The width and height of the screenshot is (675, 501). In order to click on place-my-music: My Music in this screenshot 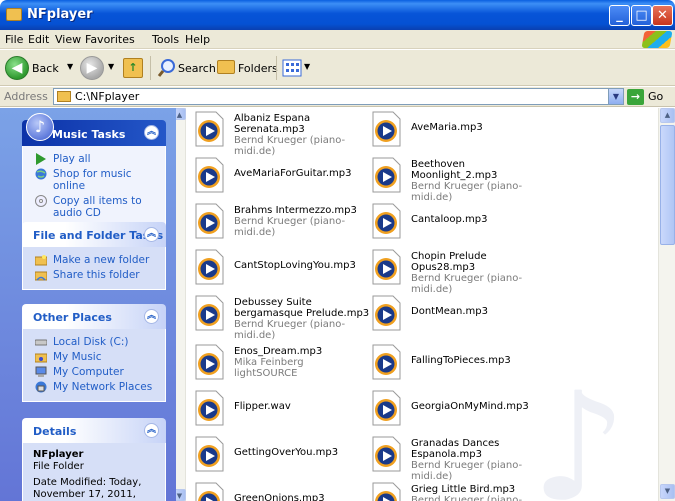, I will do `click(97, 357)`.